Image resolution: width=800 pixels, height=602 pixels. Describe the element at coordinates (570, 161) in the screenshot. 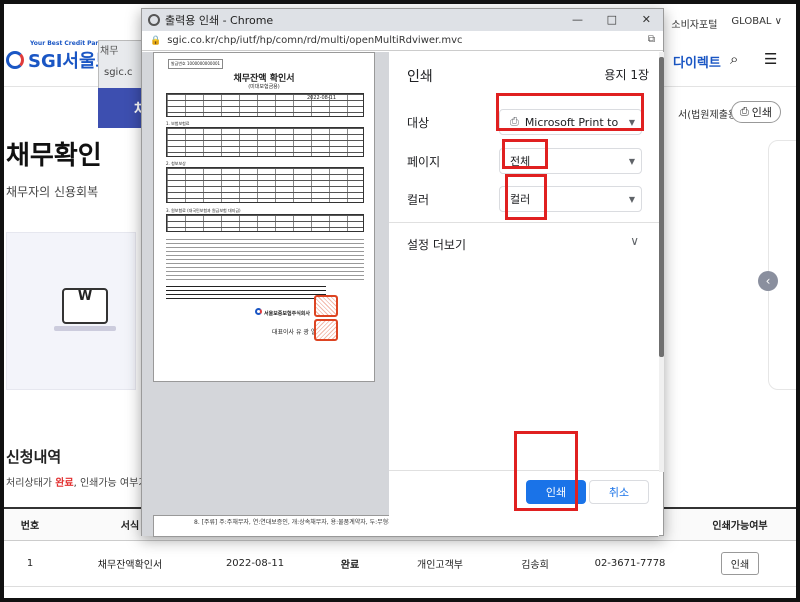

I see `pages-select: 전체 ▼` at that location.